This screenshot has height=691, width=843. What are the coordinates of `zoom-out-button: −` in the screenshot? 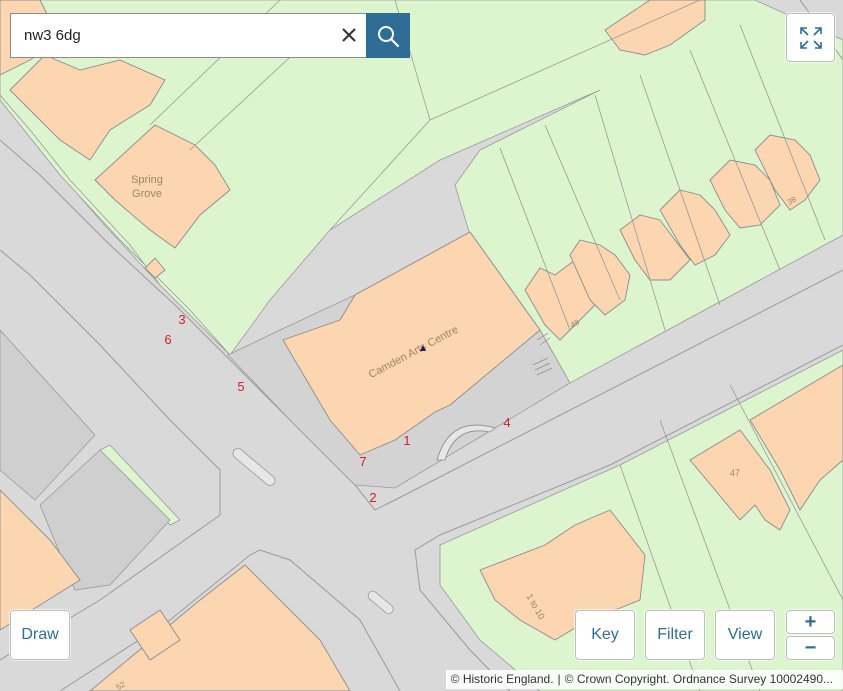 It's located at (810, 648).